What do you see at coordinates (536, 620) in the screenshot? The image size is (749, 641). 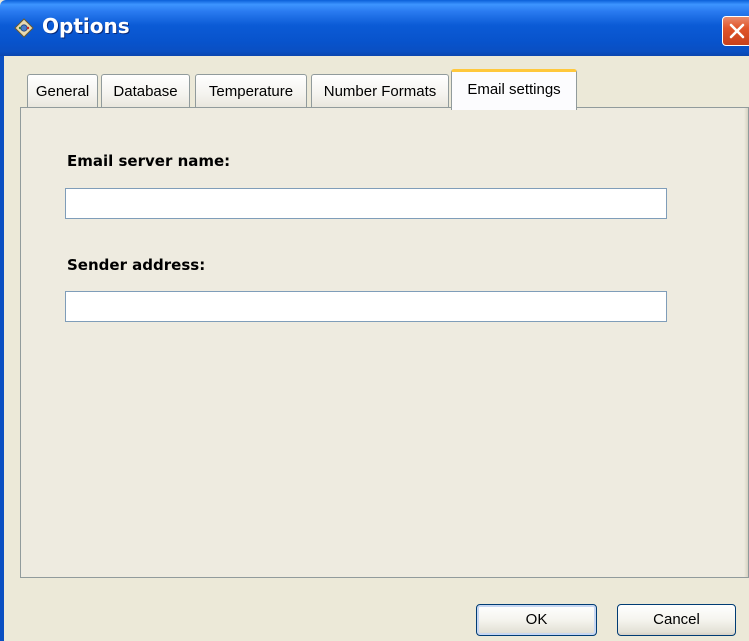 I see `ok-button: OK` at bounding box center [536, 620].